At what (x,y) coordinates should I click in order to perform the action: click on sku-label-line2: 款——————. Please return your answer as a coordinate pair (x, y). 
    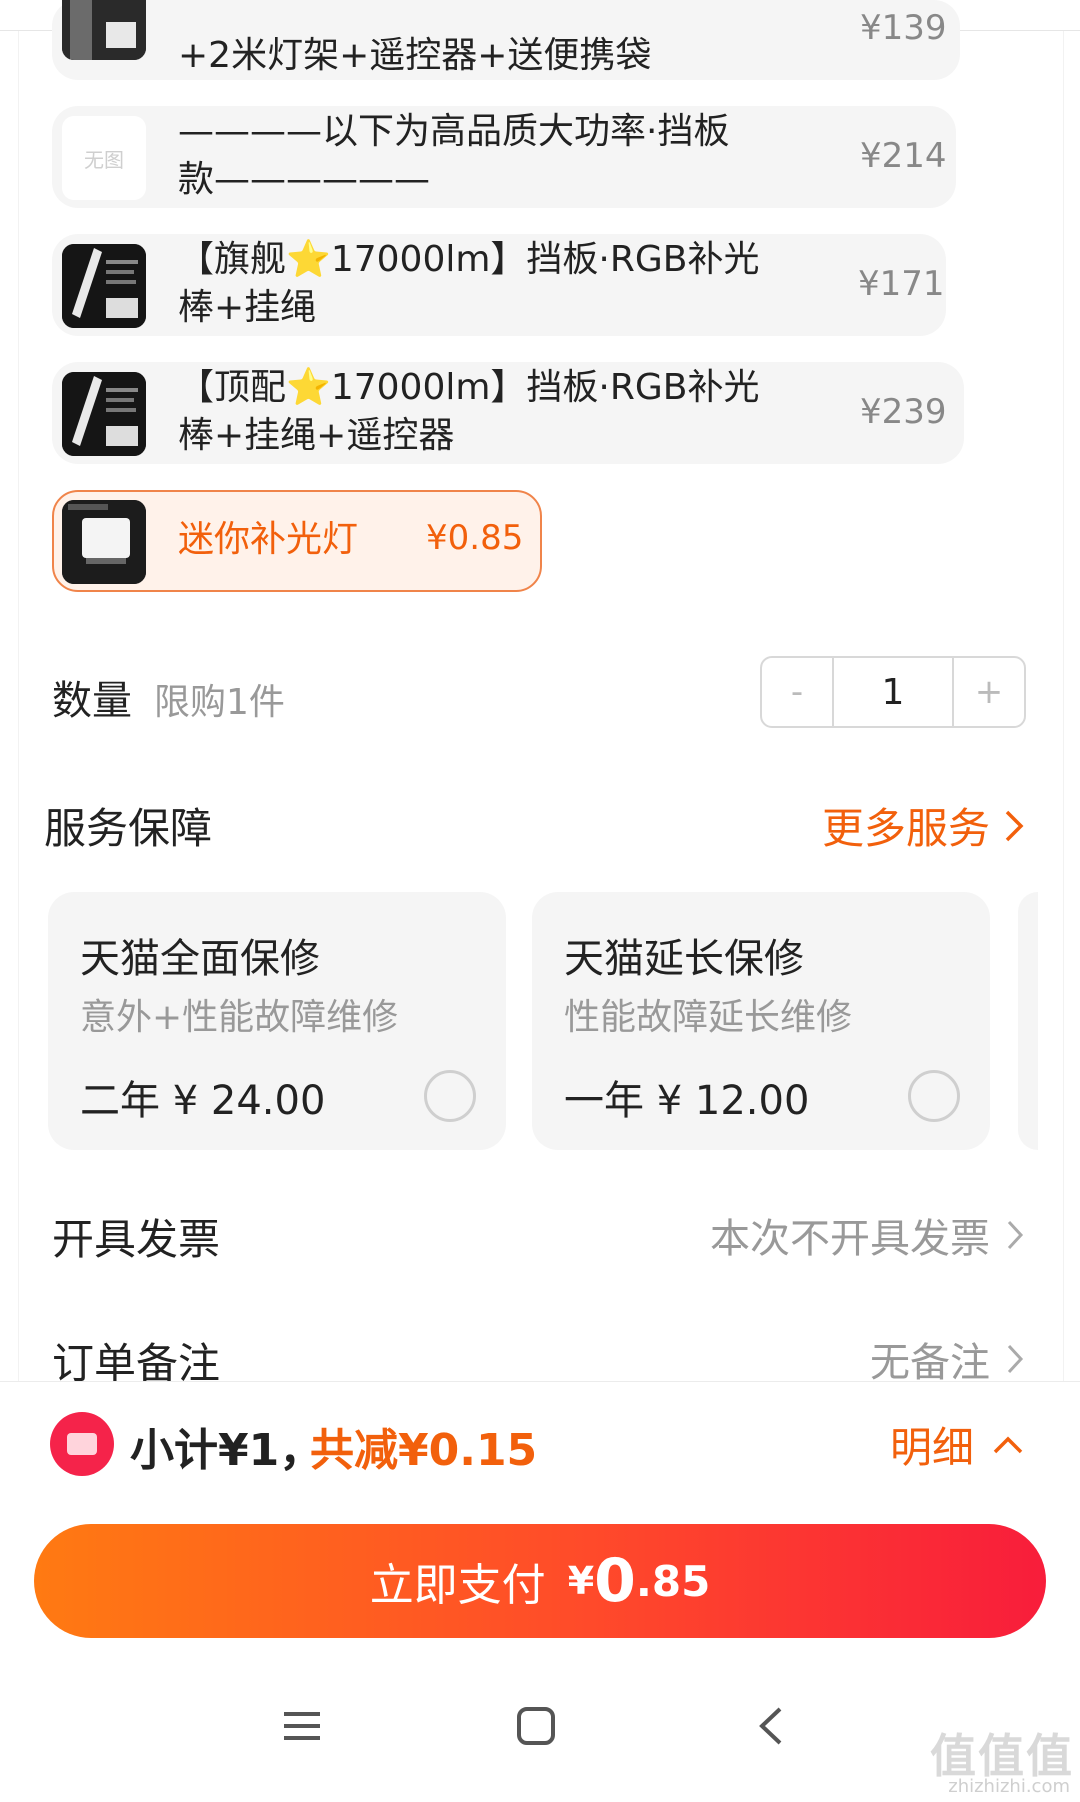
    Looking at the image, I should click on (304, 179).